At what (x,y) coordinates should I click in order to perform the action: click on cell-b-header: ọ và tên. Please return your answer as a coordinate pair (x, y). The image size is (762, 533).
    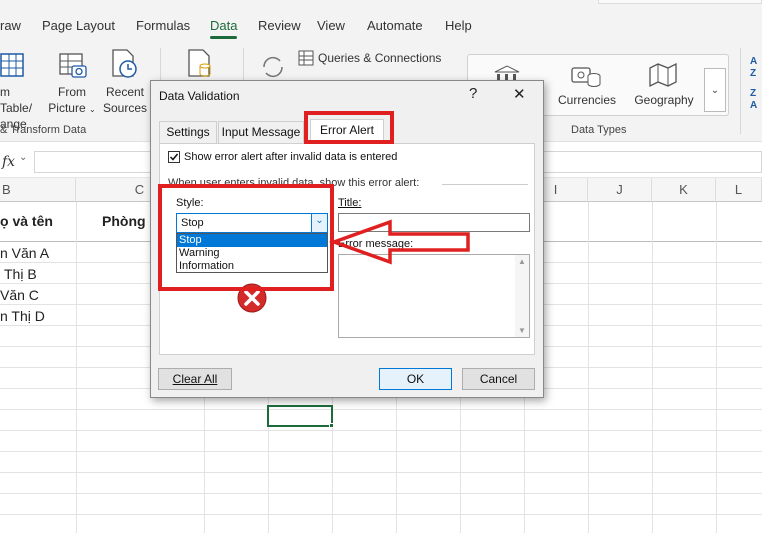
    Looking at the image, I should click on (26, 221).